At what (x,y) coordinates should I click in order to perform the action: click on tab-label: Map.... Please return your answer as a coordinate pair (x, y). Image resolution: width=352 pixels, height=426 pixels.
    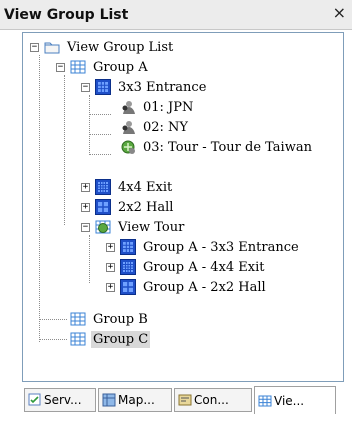
    Looking at the image, I should click on (136, 400).